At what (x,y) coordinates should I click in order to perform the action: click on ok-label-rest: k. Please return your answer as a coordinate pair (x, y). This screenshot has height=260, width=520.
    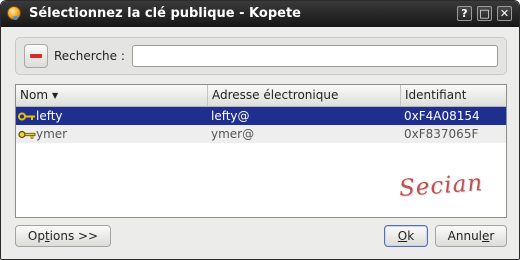
    Looking at the image, I should click on (411, 236).